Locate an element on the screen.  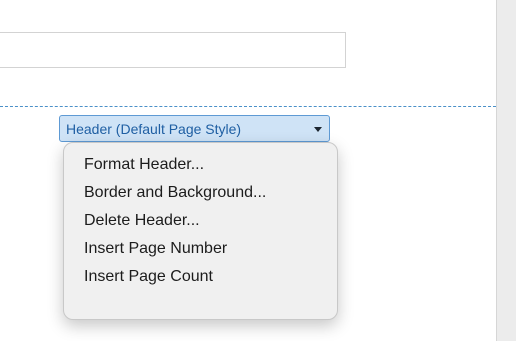
header-dropdown-button: Header (Default Page Style) is located at coordinates (194, 128).